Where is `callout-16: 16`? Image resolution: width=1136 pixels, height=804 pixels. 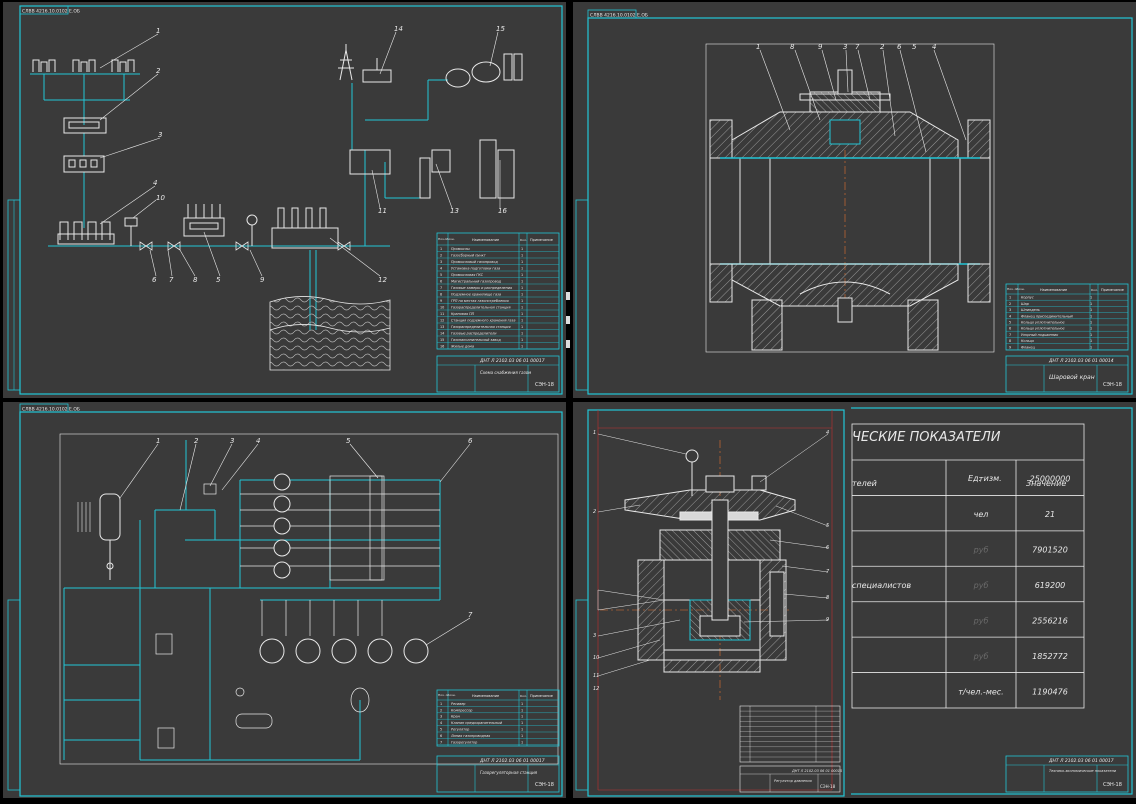
callout-16: 16 is located at coordinates (502, 211).